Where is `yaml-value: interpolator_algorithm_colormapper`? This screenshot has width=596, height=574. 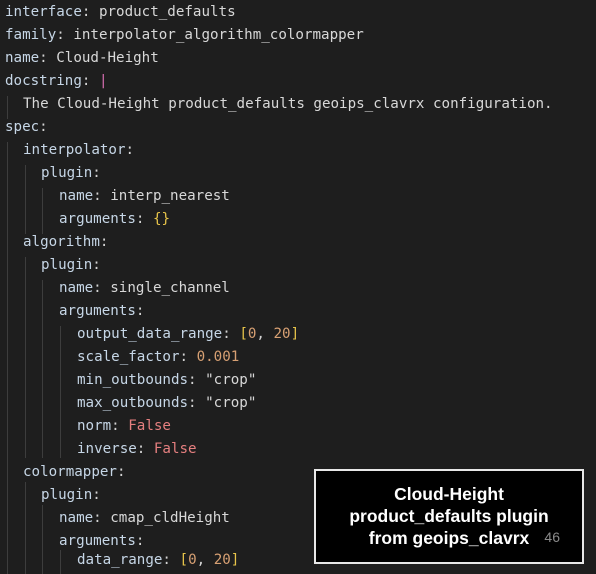
yaml-value: interpolator_algorithm_colormapper is located at coordinates (218, 35).